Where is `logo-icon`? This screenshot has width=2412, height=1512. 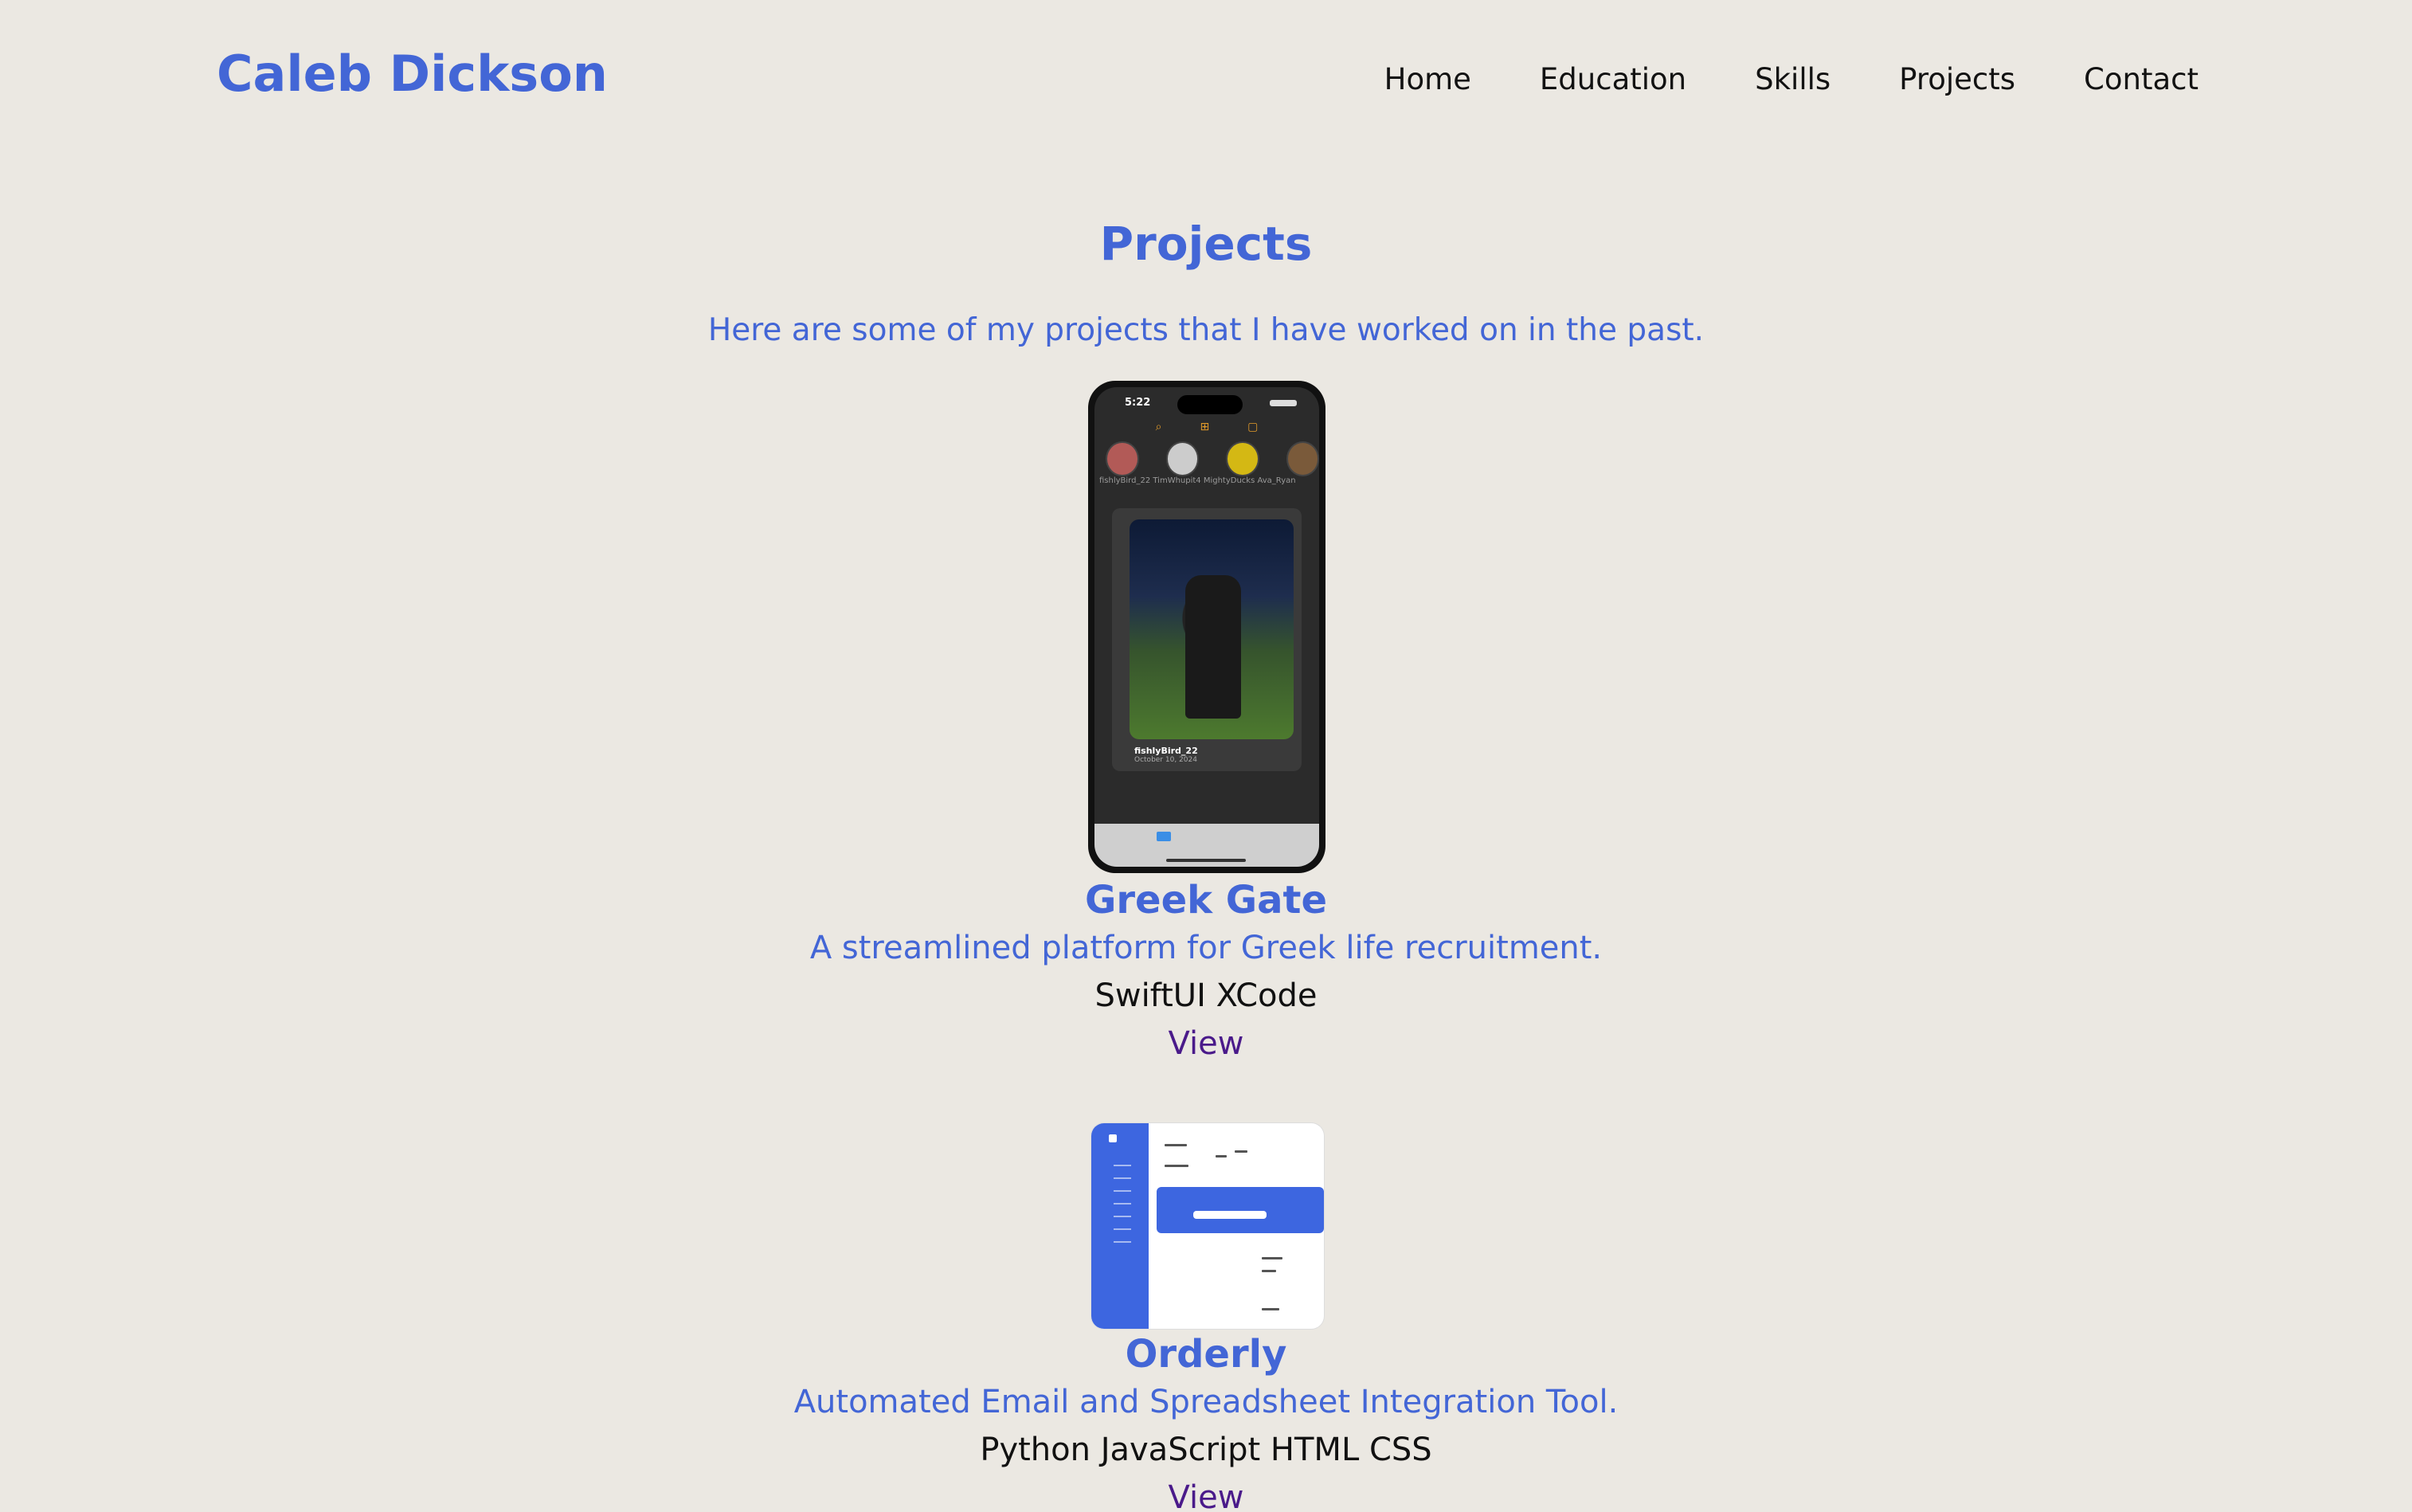 logo-icon is located at coordinates (1113, 1138).